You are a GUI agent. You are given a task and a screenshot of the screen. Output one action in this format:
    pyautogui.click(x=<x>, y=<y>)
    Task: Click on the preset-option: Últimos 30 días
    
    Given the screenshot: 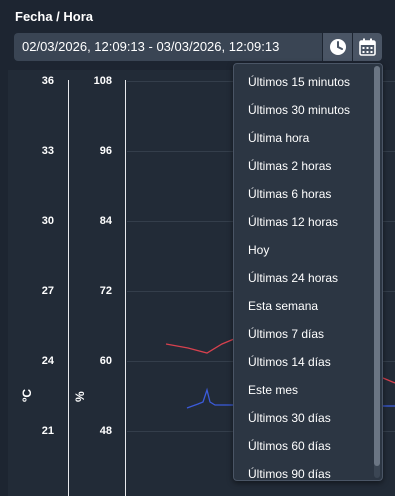 What is the action you would take?
    pyautogui.click(x=308, y=418)
    